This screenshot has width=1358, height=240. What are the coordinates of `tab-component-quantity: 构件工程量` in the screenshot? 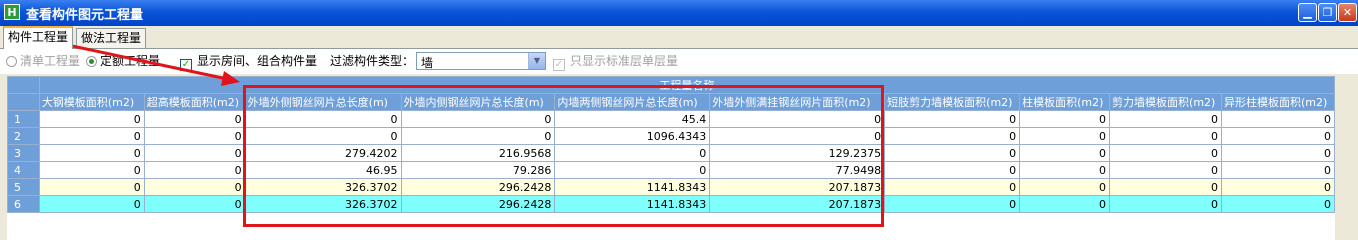 It's located at (38, 37).